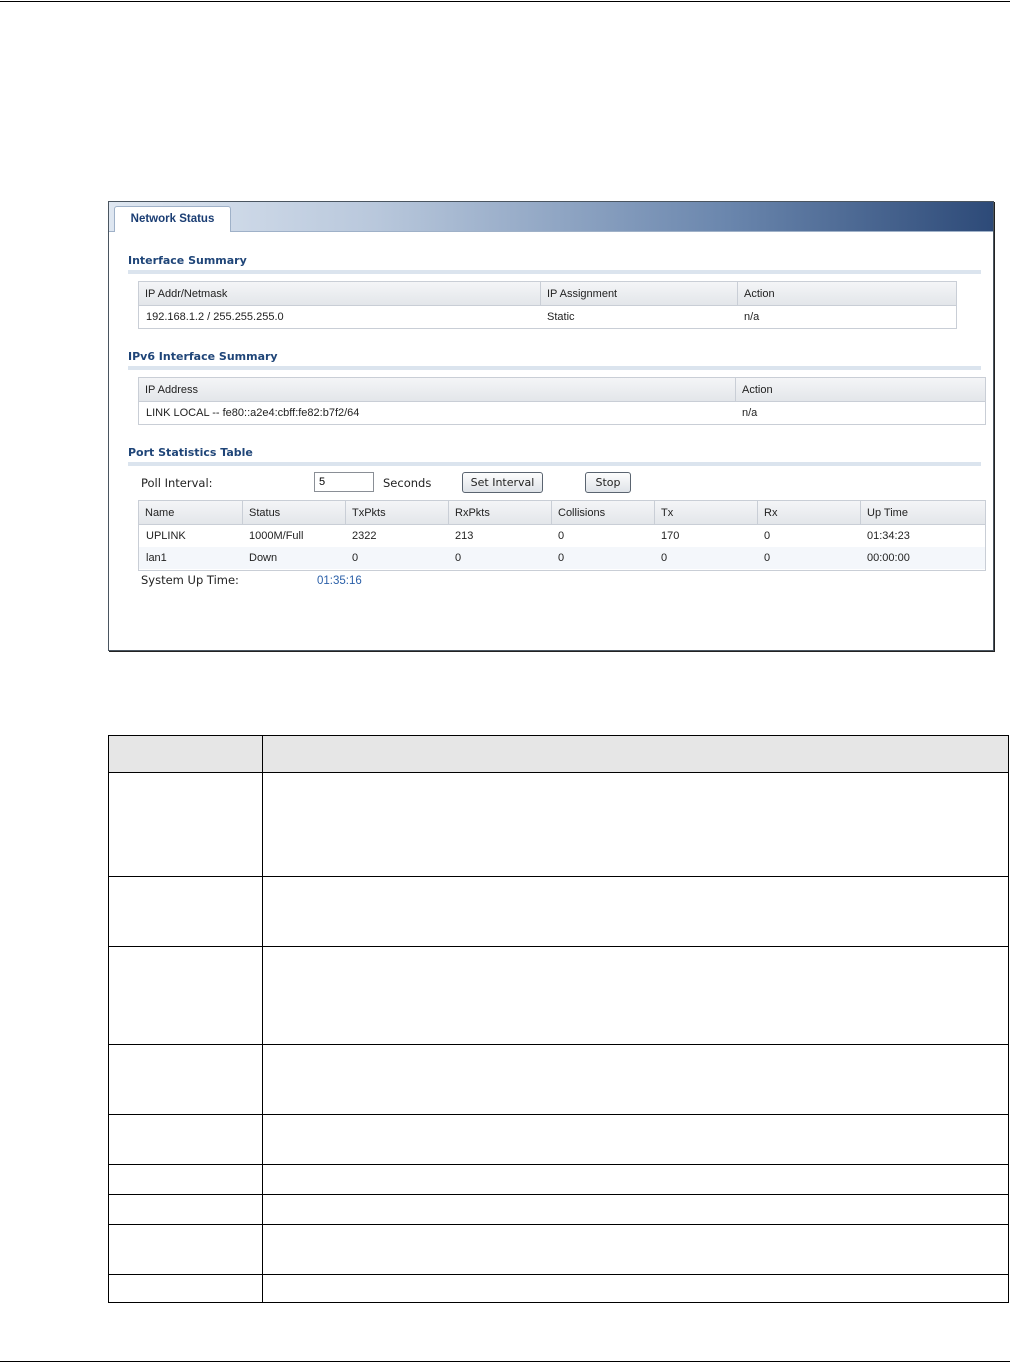  Describe the element at coordinates (888, 536) in the screenshot. I see `up-time-cell: 01:34:23` at that location.